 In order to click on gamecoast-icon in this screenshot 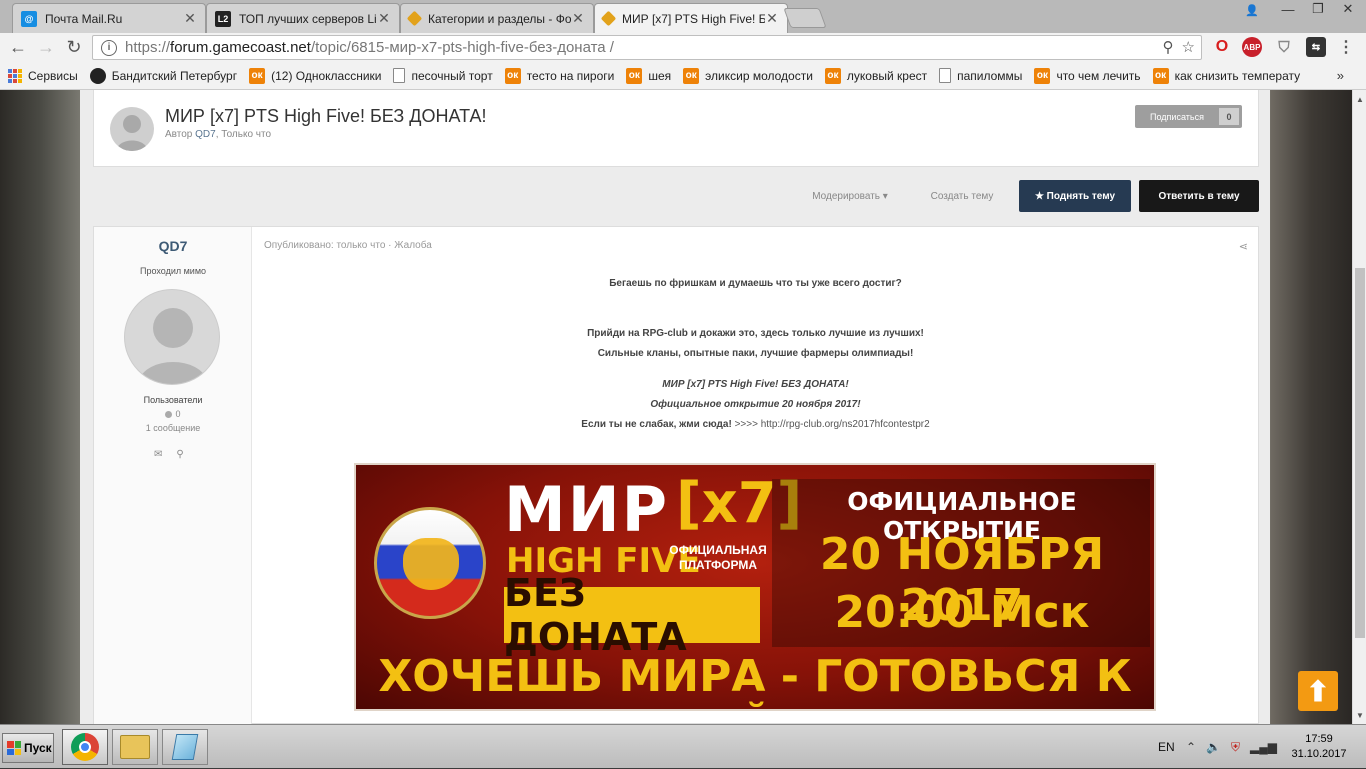, I will do `click(414, 18)`.